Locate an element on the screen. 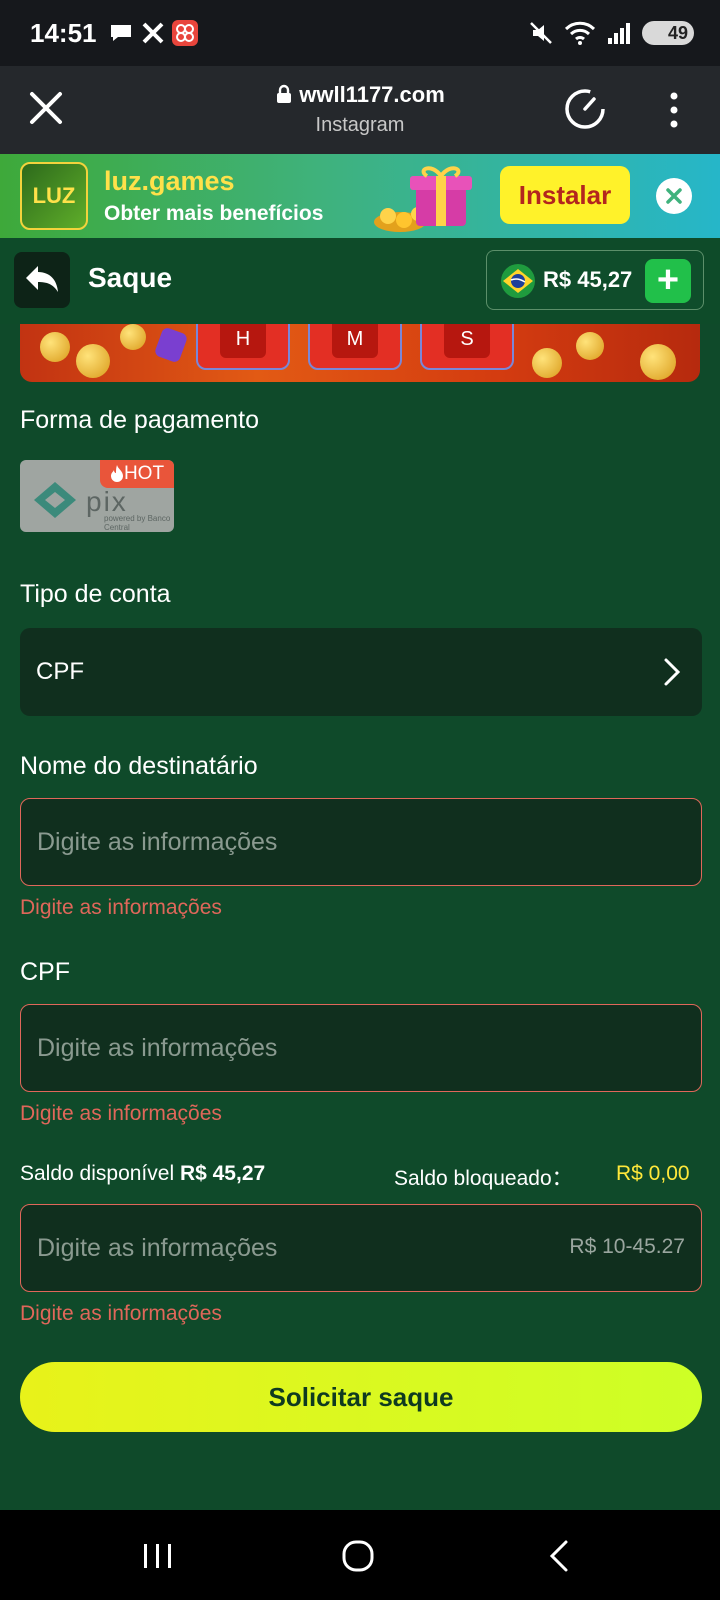 This screenshot has height=1600, width=720. recipient-name-field is located at coordinates (361, 842).